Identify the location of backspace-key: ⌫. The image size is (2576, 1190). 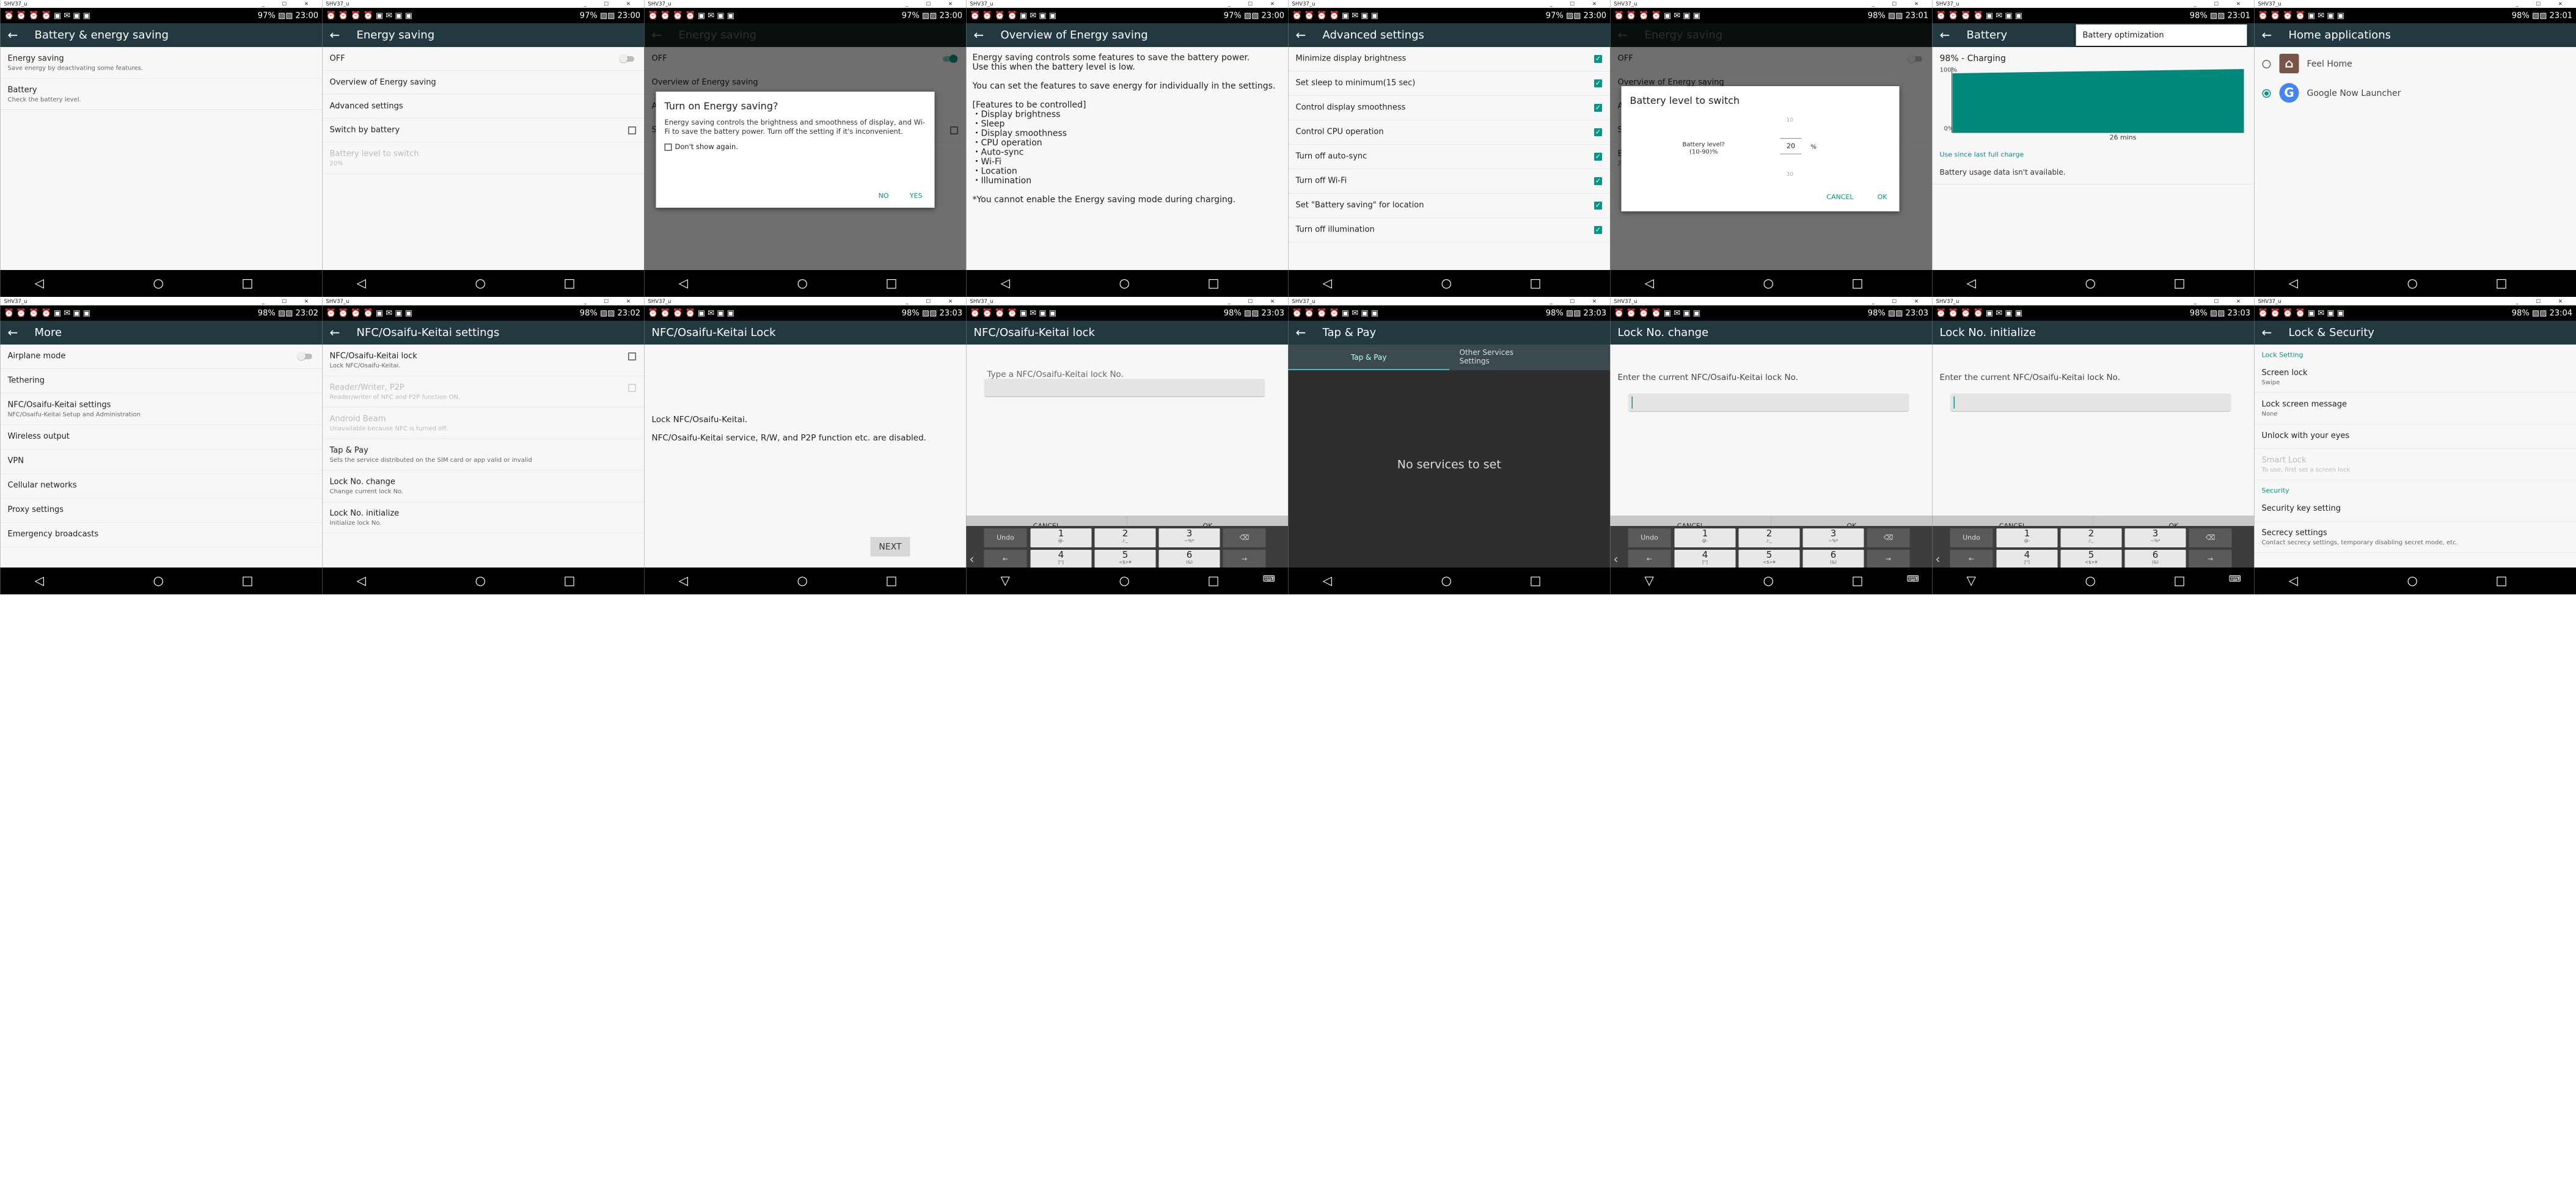
(2210, 537).